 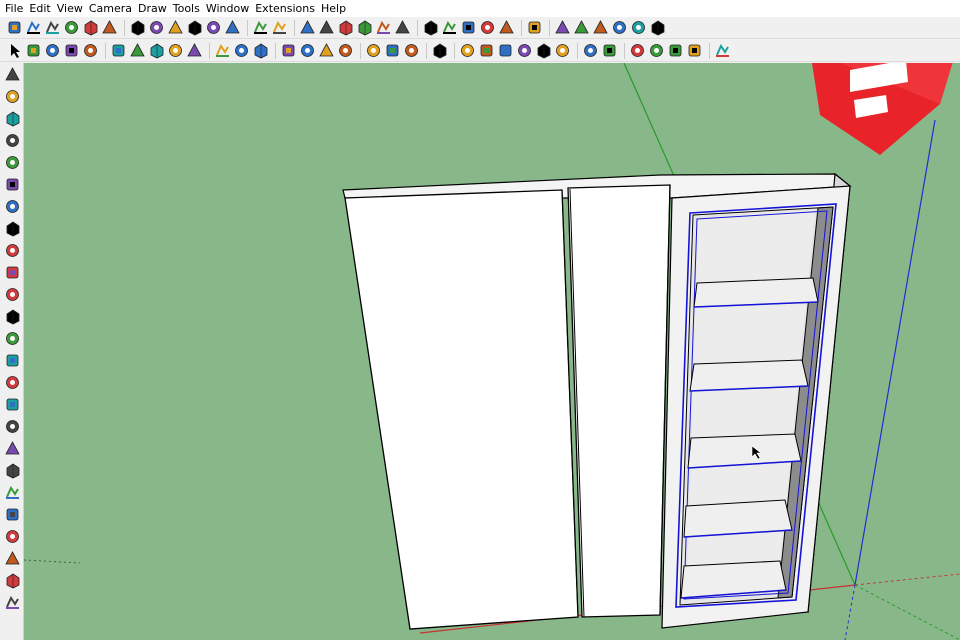 What do you see at coordinates (156, 50) in the screenshot?
I see `move-icon` at bounding box center [156, 50].